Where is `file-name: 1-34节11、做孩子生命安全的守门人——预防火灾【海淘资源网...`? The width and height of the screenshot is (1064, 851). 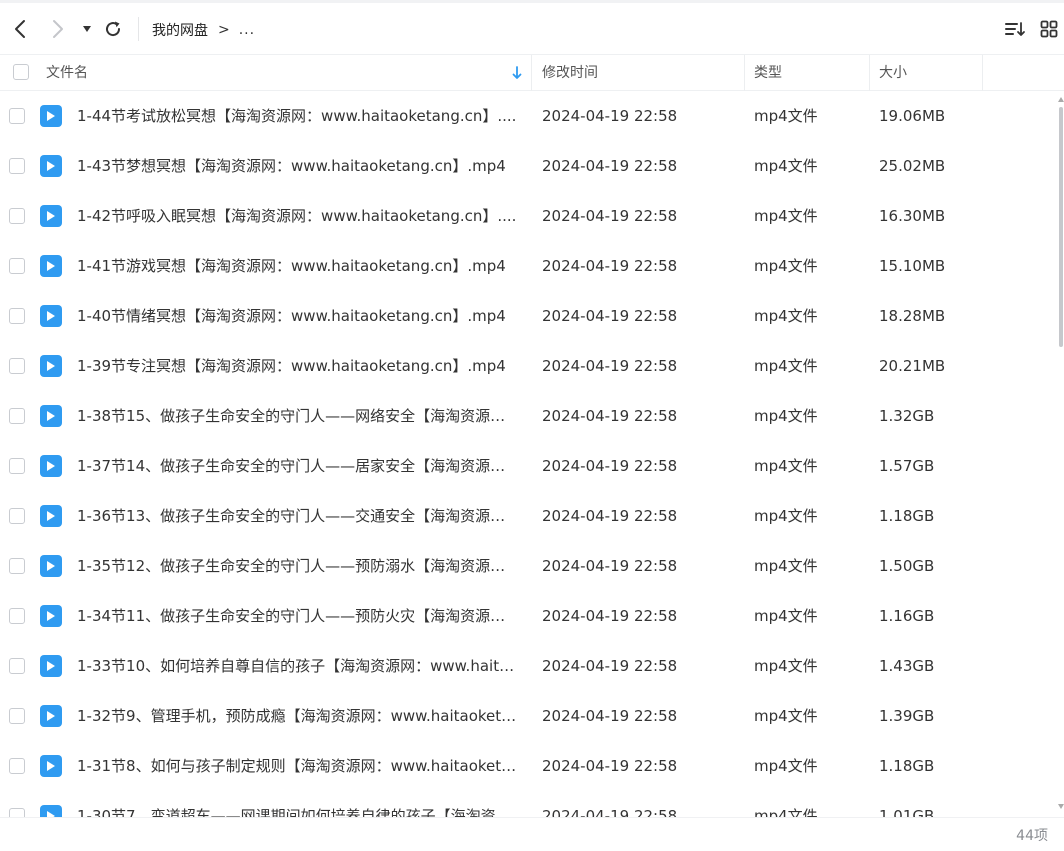 file-name: 1-34节11、做孩子生命安全的守门人——预防火灾【海淘资源网... is located at coordinates (298, 616).